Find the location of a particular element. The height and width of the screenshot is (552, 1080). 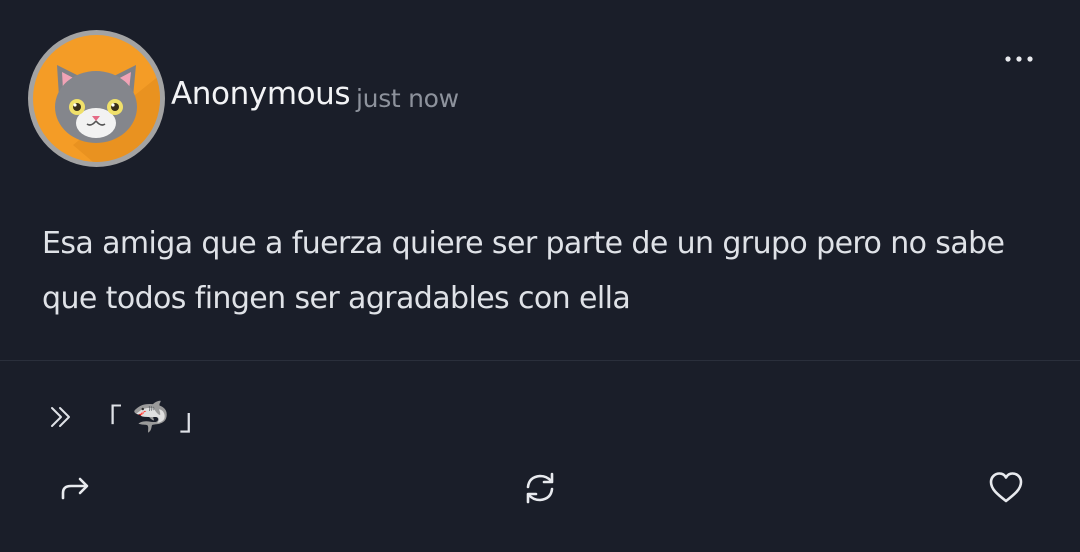

tag-row: 「 🦈 」 is located at coordinates (128, 417).